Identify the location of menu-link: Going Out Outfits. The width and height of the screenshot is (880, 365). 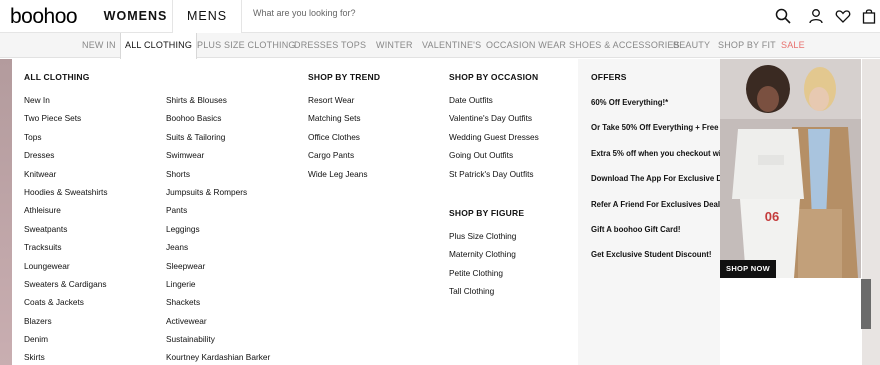
(494, 158).